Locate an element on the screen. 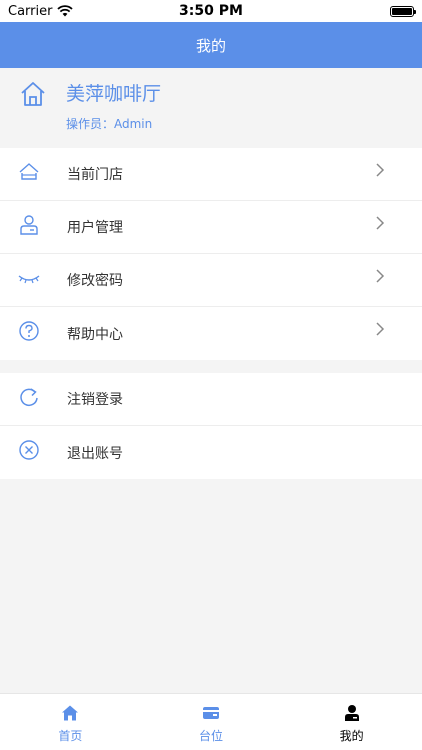 The image size is (422, 750). menu-item-exit-account: 退出账号 is located at coordinates (211, 452).